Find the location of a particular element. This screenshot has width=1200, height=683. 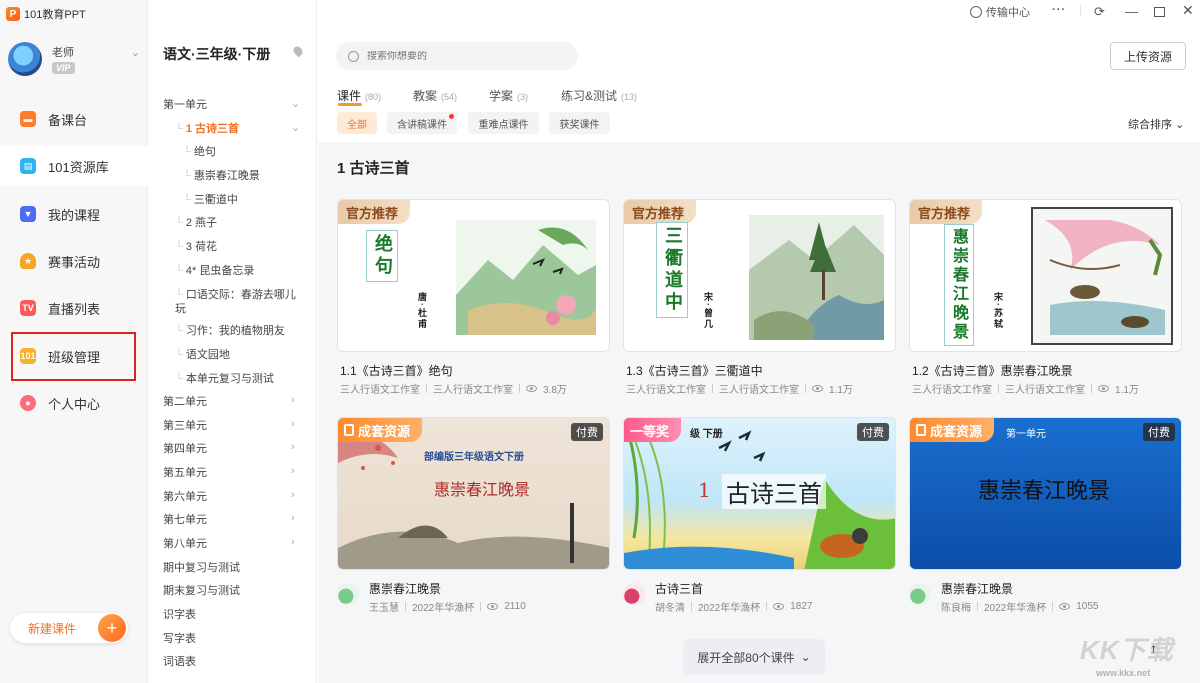

nav-item-events: ★ 赛事活动 is located at coordinates (74, 261).